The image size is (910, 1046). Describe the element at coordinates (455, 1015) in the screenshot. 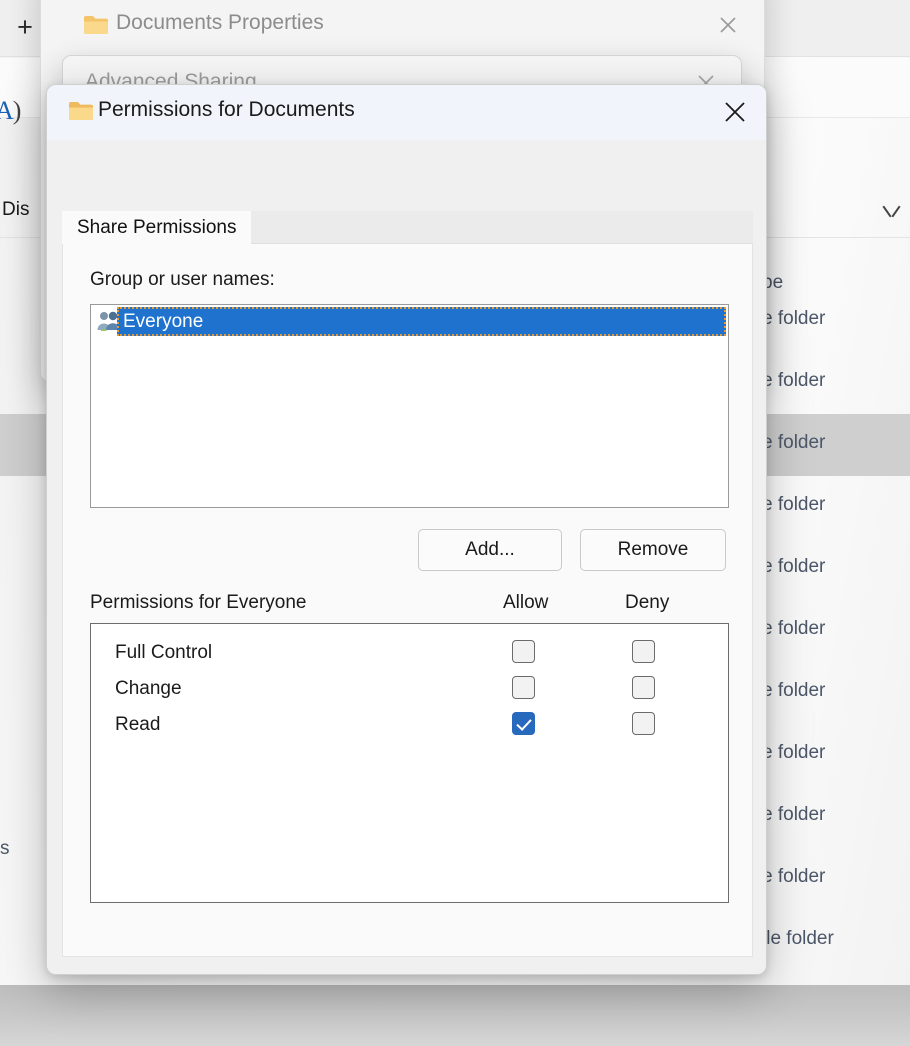

I see `explorer-status-area` at that location.